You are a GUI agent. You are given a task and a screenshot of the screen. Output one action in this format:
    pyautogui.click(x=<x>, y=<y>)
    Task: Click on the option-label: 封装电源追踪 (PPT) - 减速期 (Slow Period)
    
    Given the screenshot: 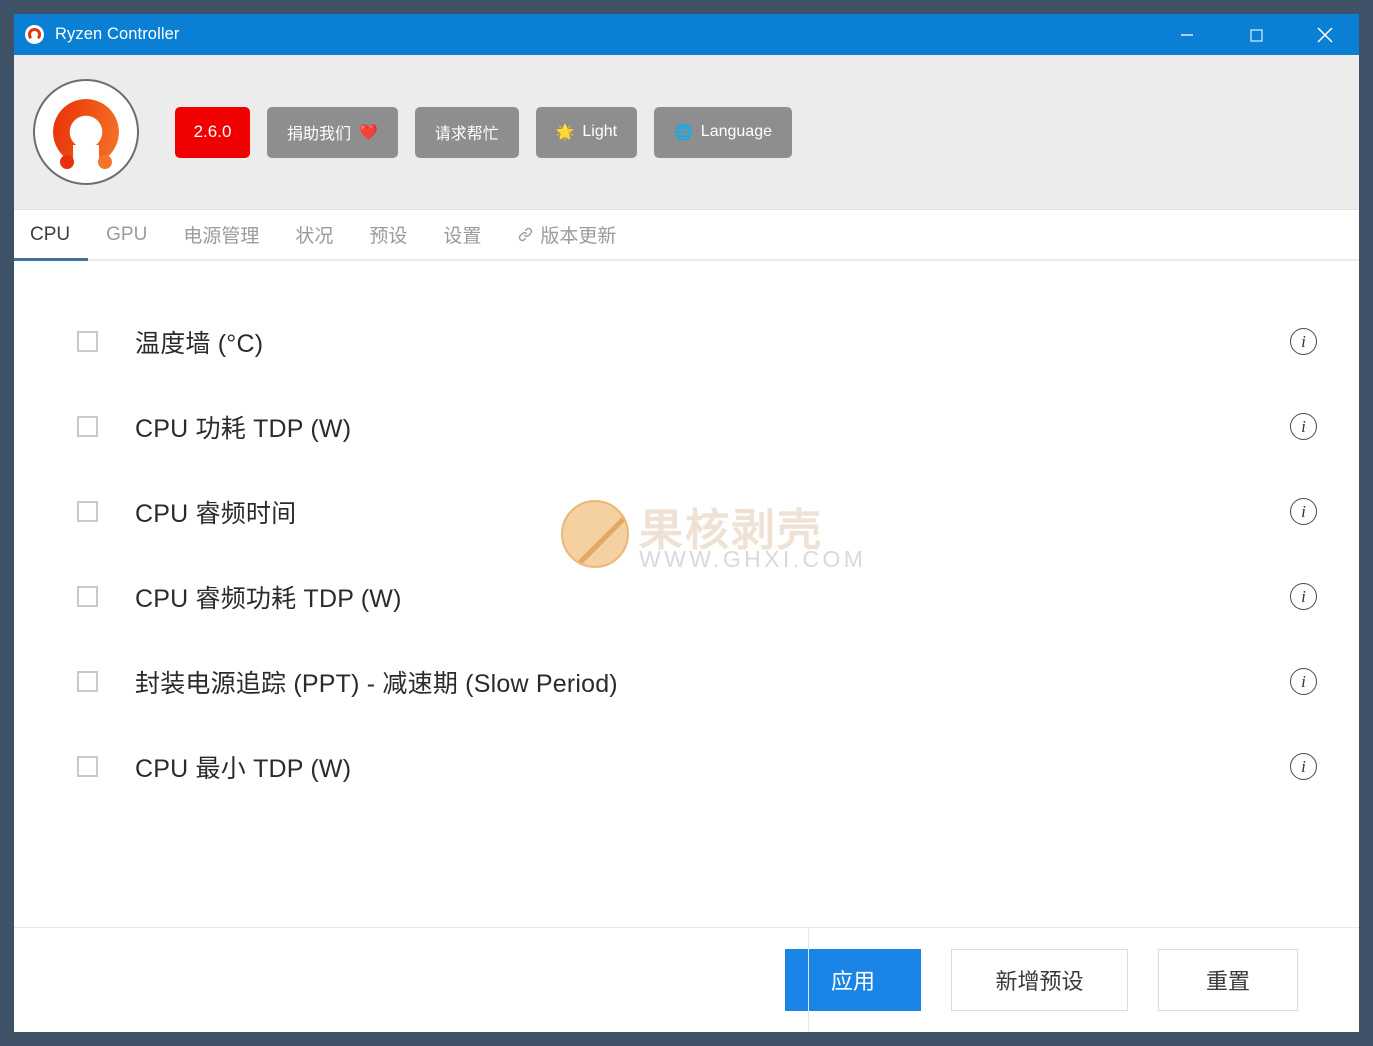 What is the action you would take?
    pyautogui.click(x=376, y=683)
    